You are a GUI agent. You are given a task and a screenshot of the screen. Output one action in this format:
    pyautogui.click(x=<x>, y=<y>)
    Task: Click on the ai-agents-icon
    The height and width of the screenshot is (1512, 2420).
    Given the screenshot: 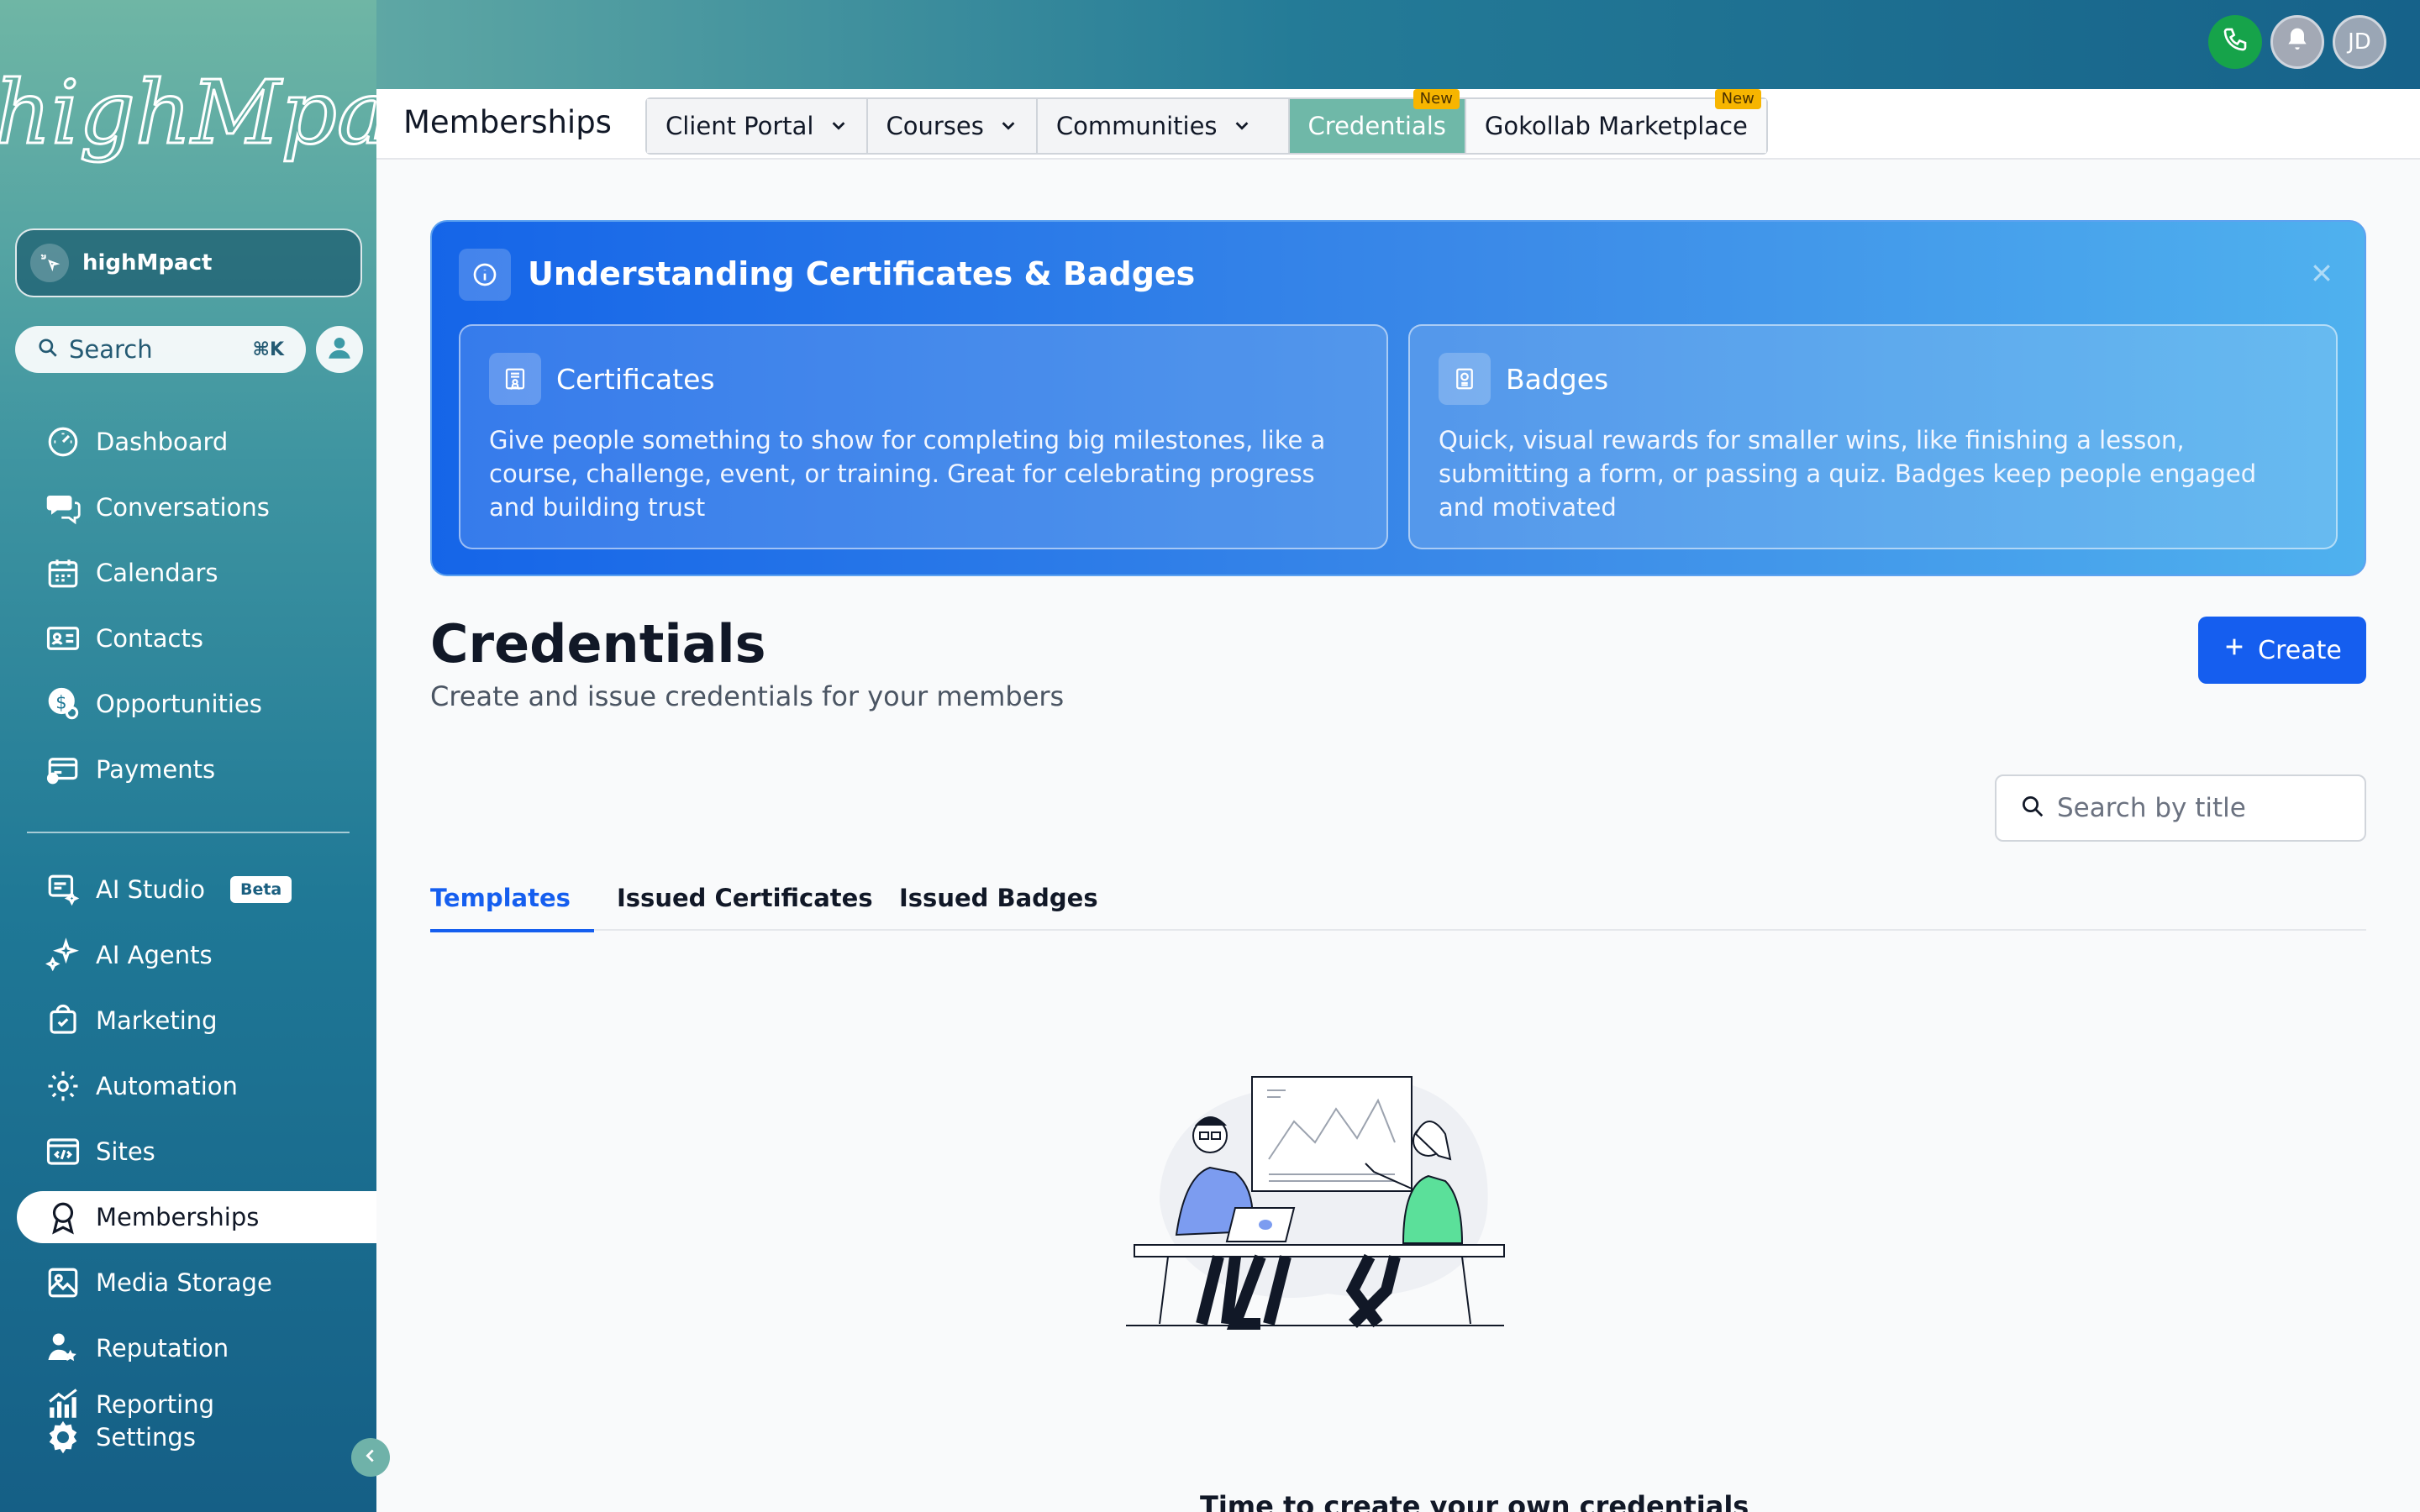 What is the action you would take?
    pyautogui.click(x=62, y=954)
    